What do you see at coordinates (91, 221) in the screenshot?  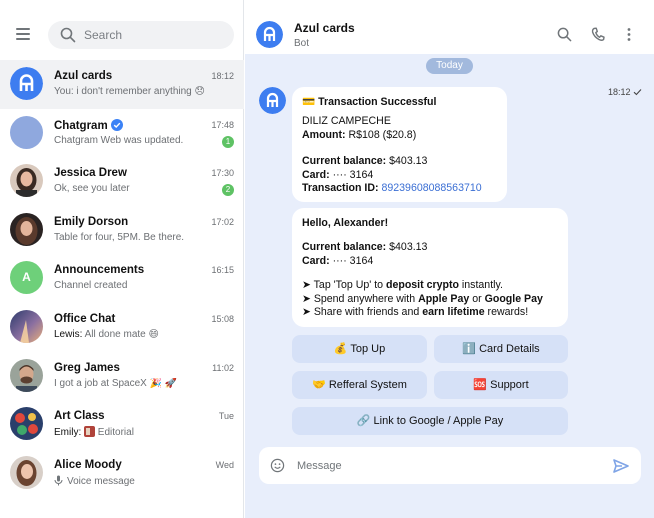 I see `chat-name: Emily Dorson` at bounding box center [91, 221].